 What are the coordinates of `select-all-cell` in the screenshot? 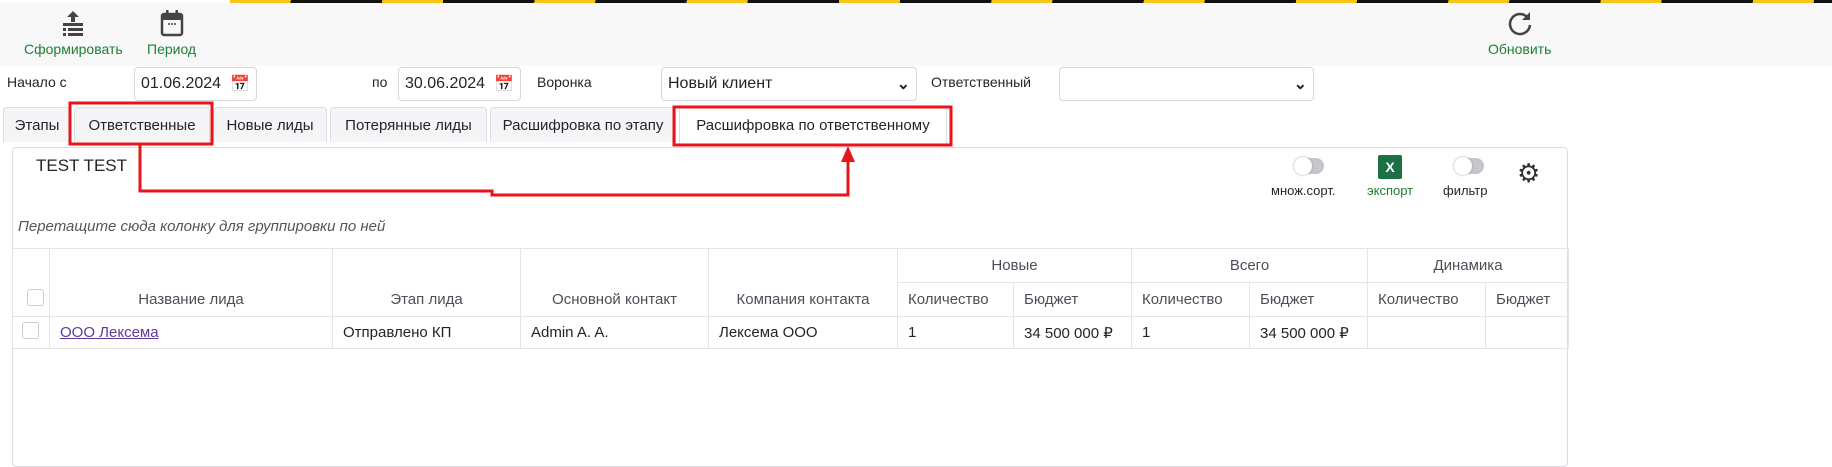 It's located at (31, 282).